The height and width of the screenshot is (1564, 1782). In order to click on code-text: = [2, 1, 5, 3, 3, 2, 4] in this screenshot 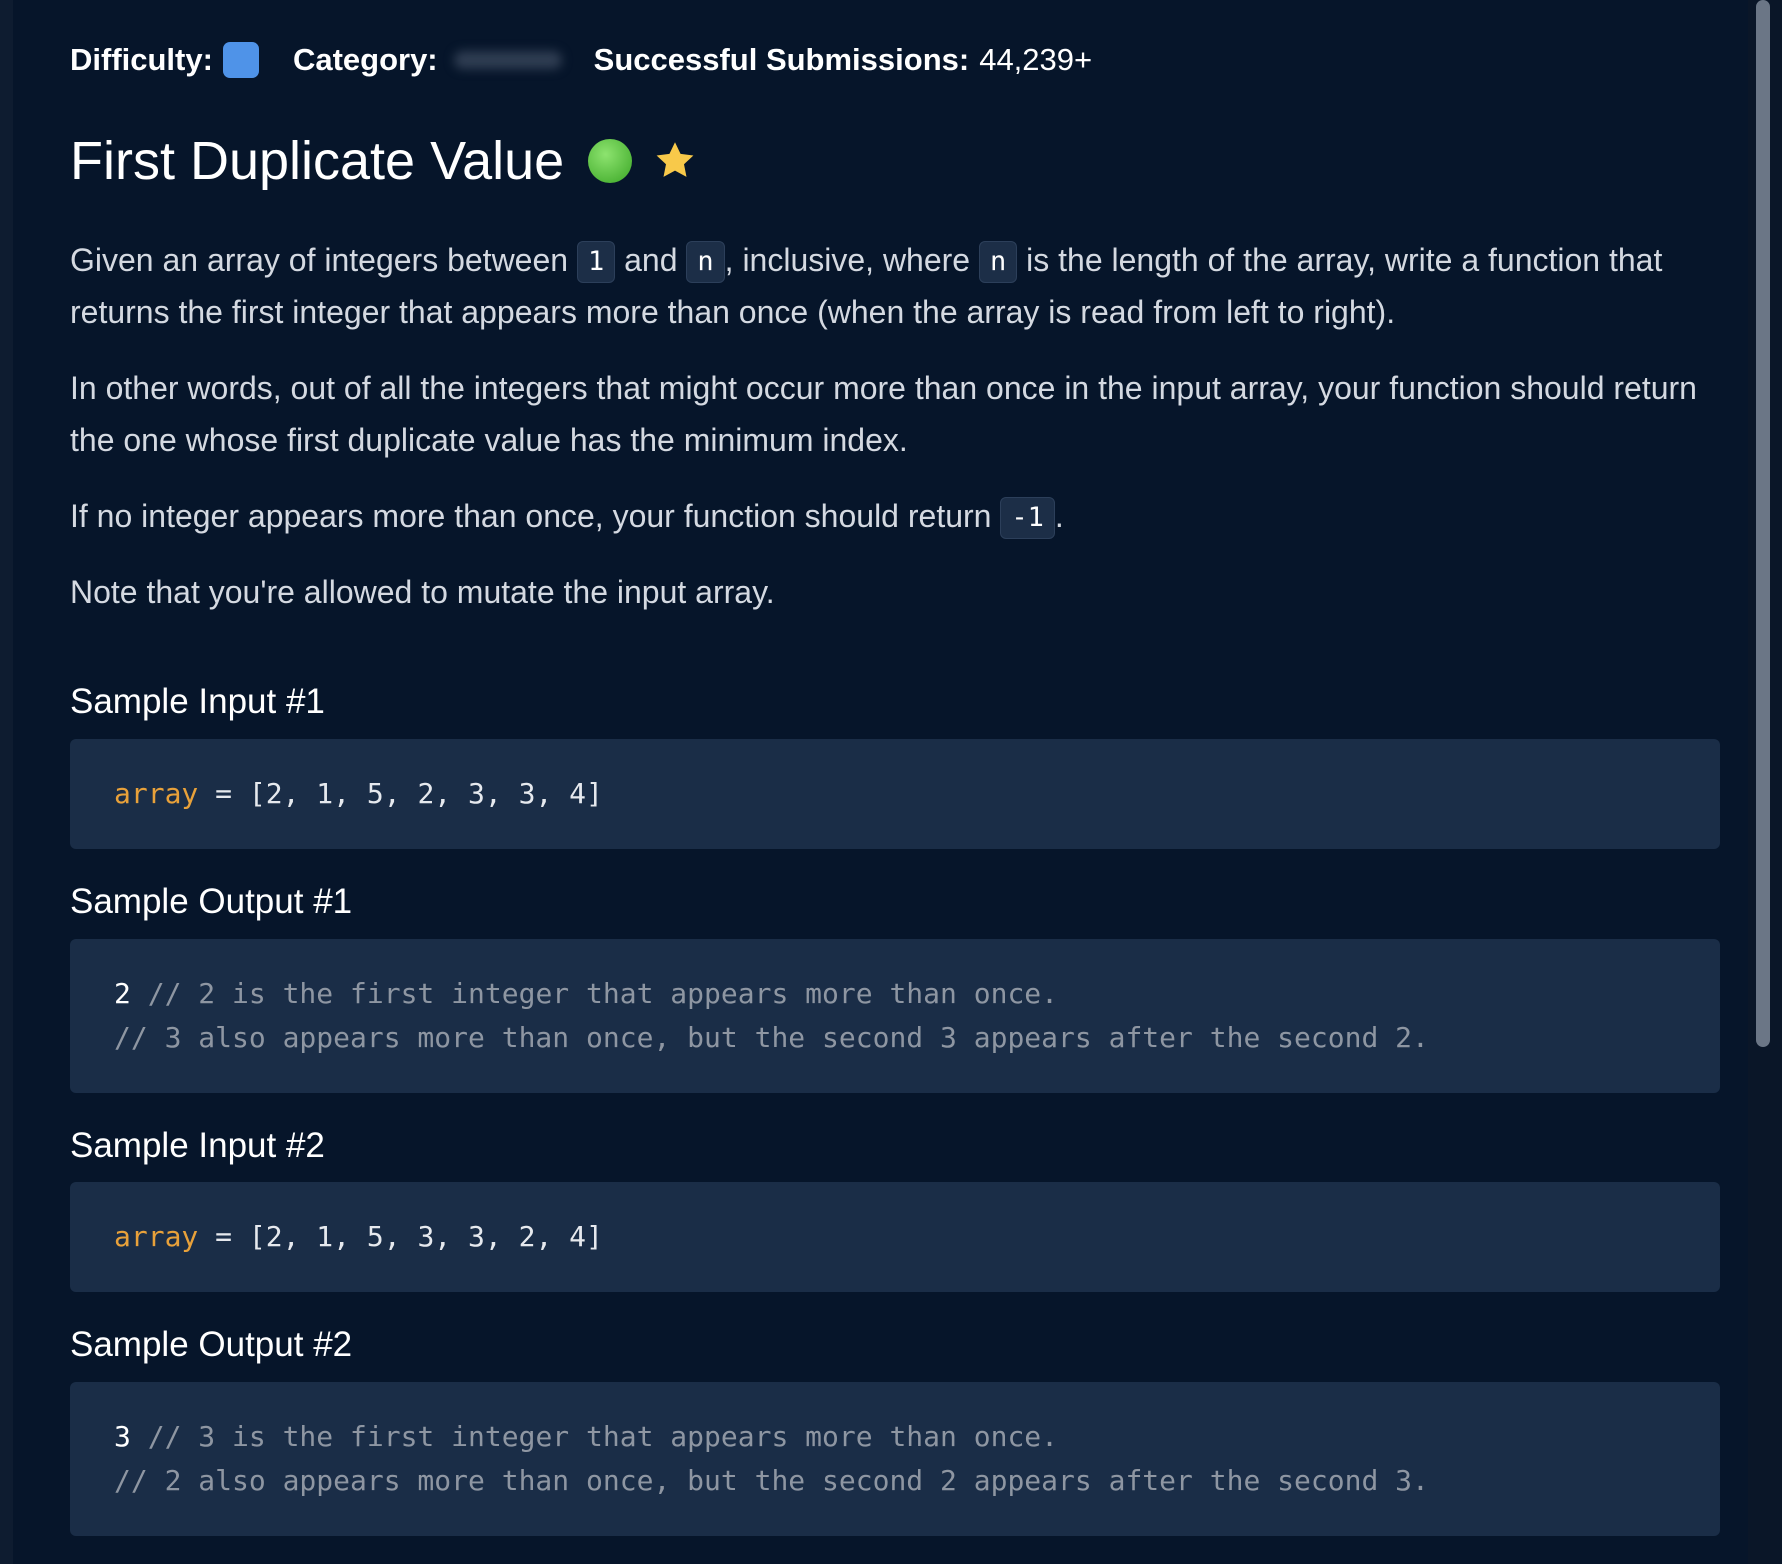, I will do `click(400, 1236)`.